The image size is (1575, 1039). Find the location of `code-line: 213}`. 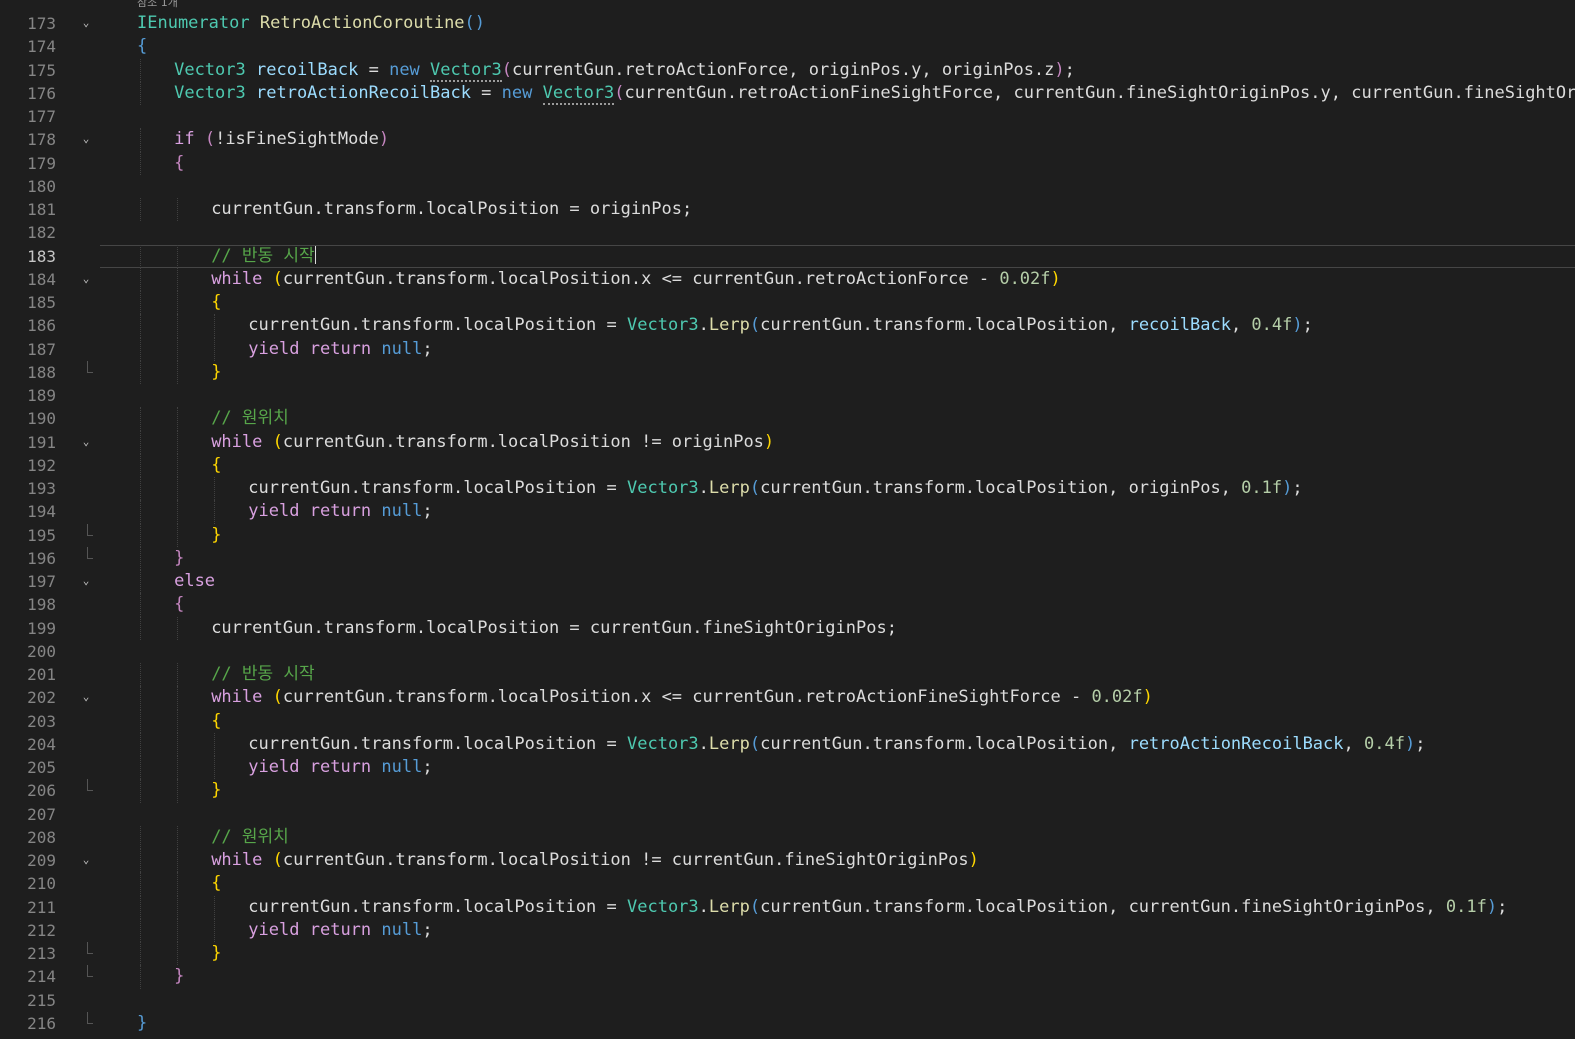

code-line: 213} is located at coordinates (787, 954).